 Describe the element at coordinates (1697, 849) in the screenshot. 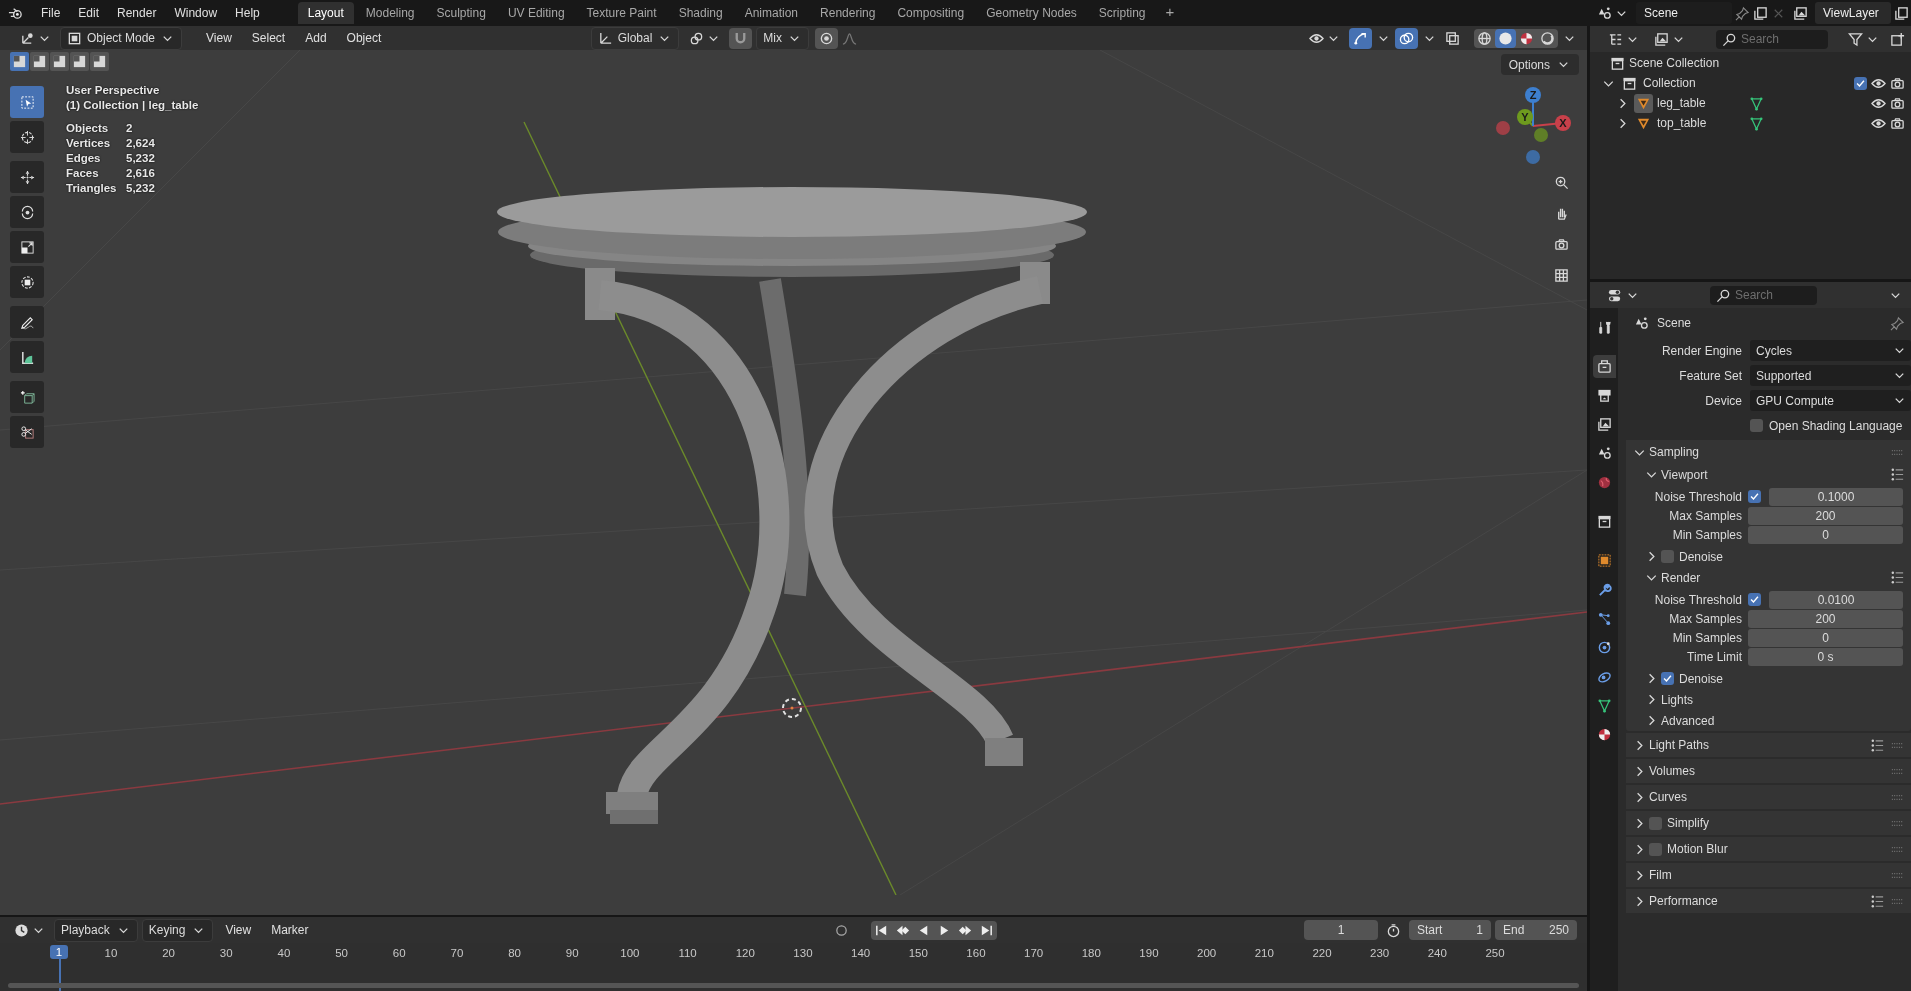

I see `panel-header: Motion Blur` at that location.